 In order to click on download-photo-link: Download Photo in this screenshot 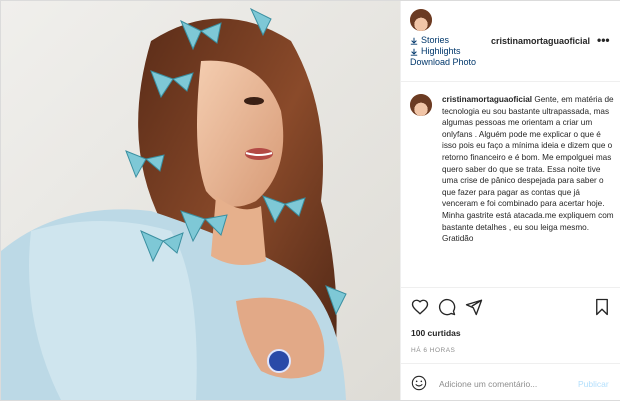, I will do `click(443, 62)`.